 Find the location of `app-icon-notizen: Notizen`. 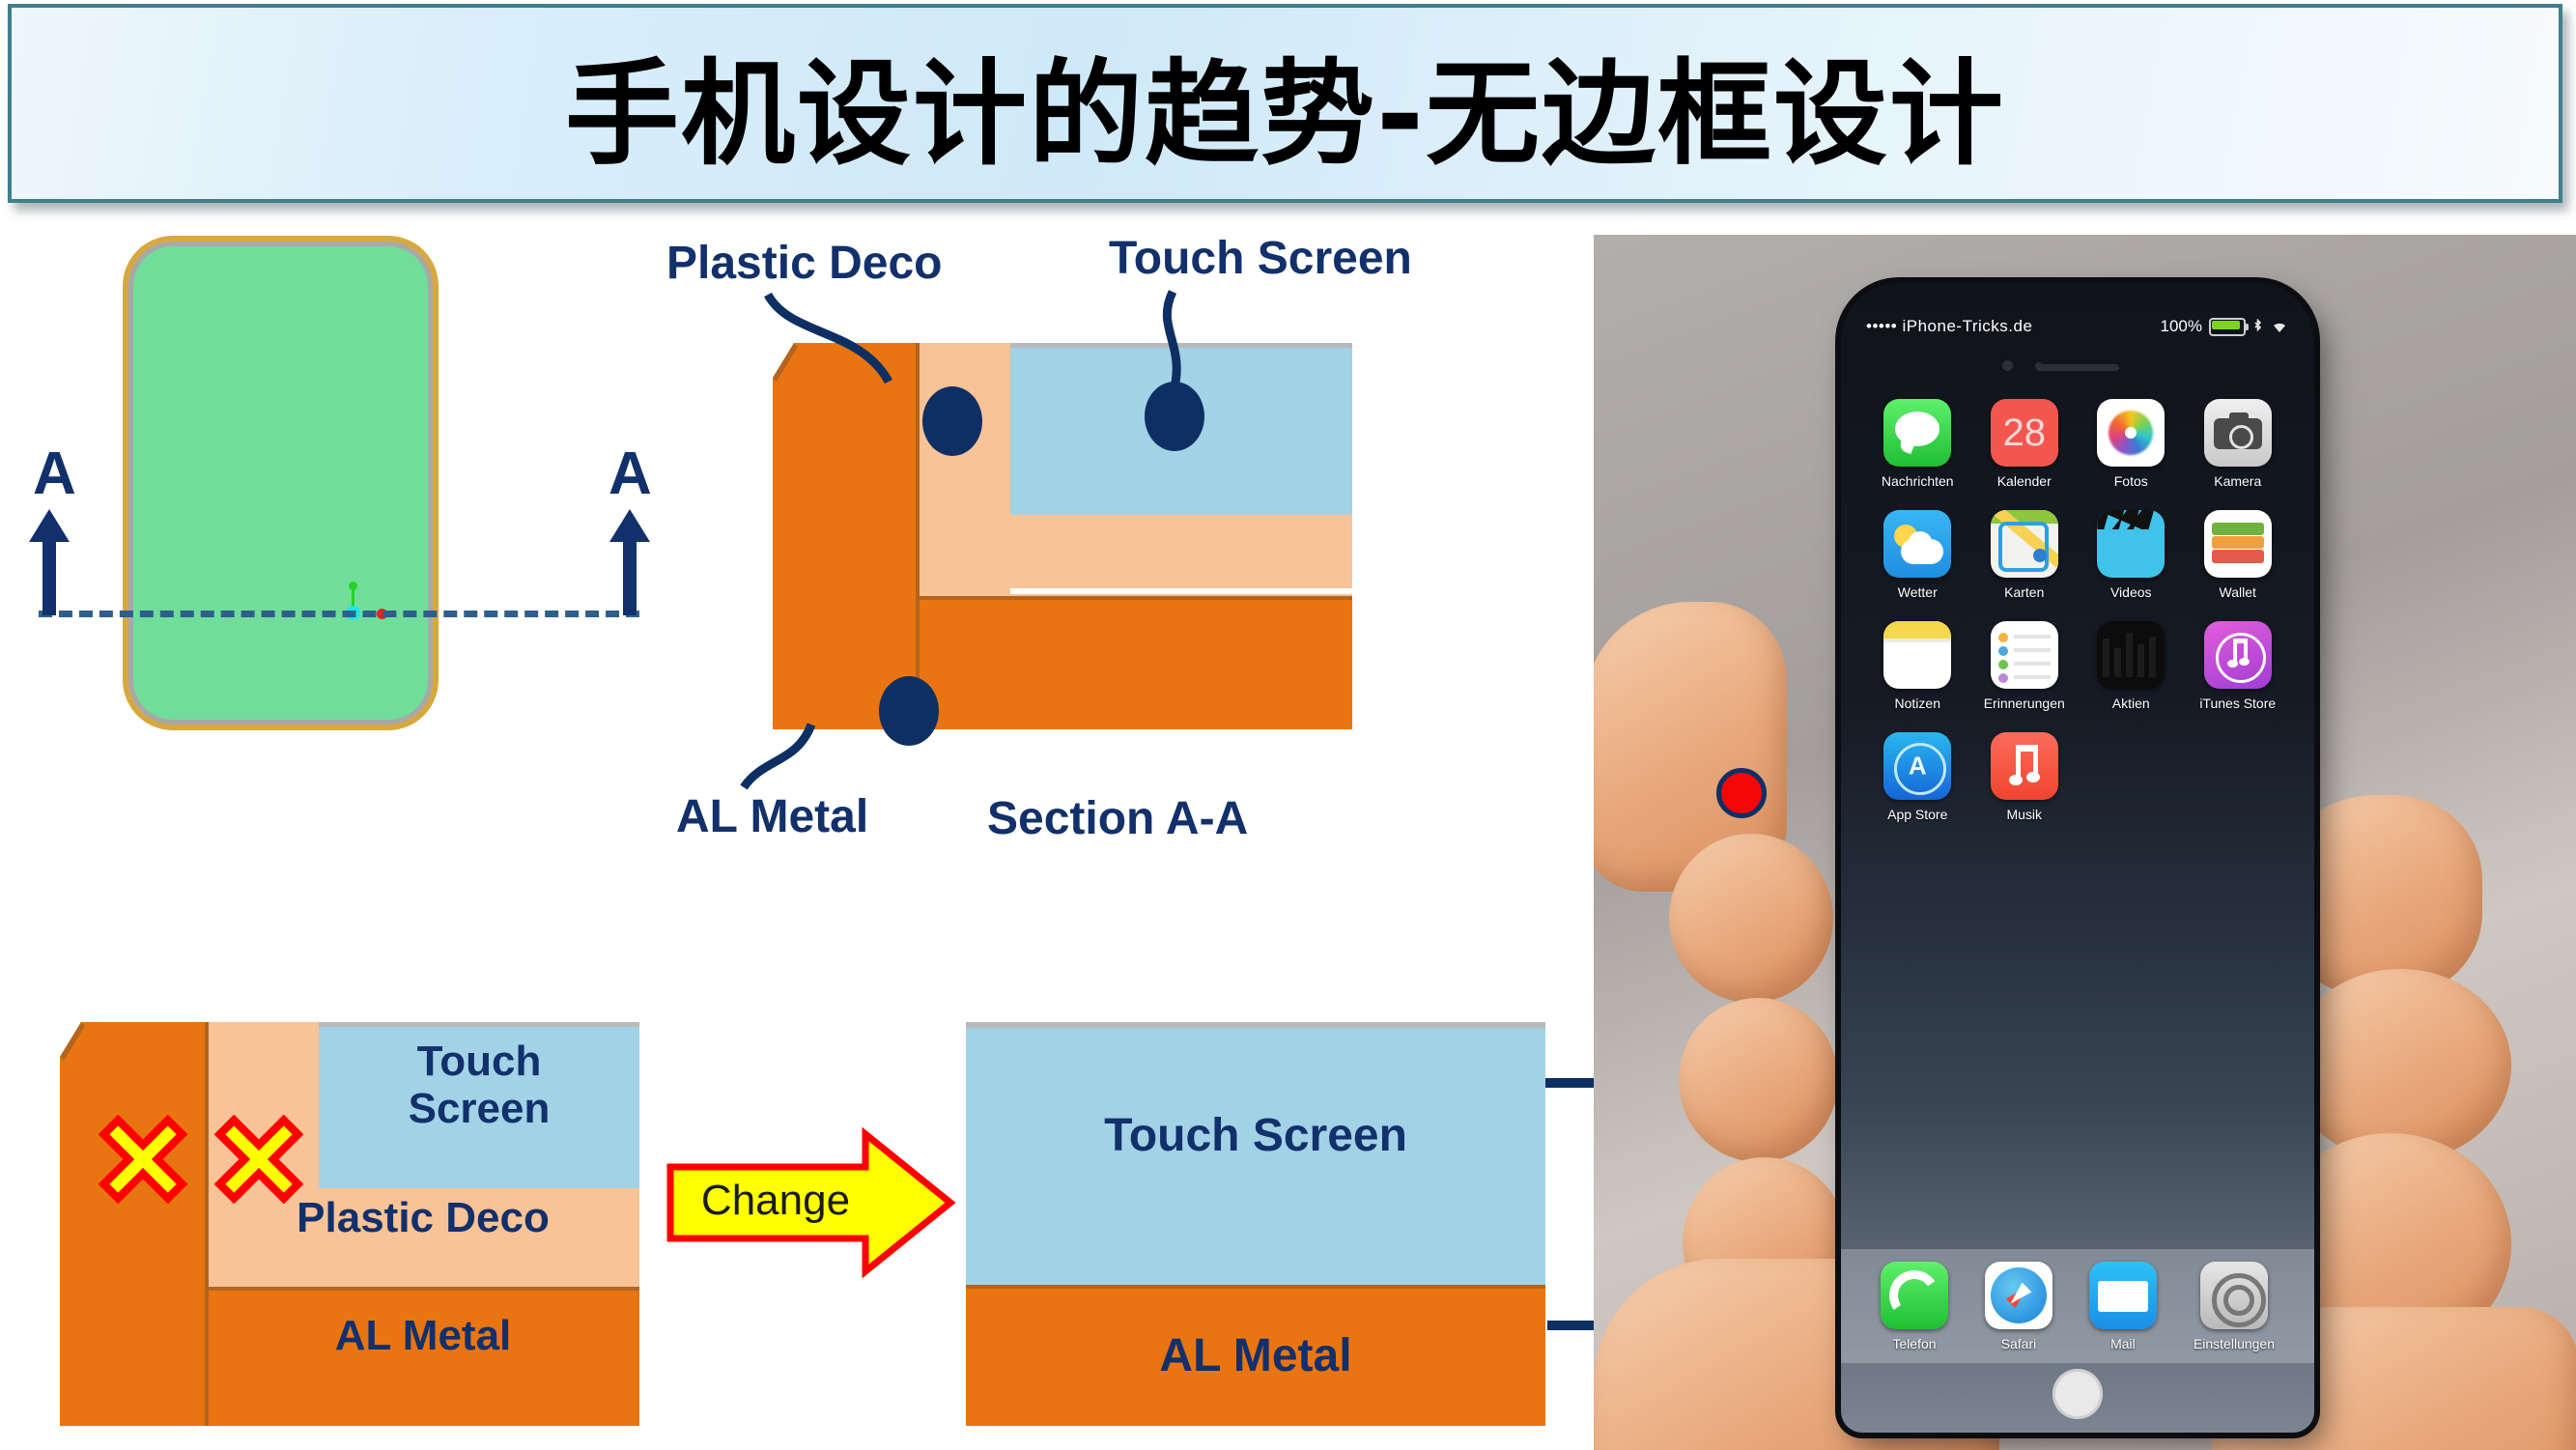

app-icon-notizen: Notizen is located at coordinates (1918, 666).